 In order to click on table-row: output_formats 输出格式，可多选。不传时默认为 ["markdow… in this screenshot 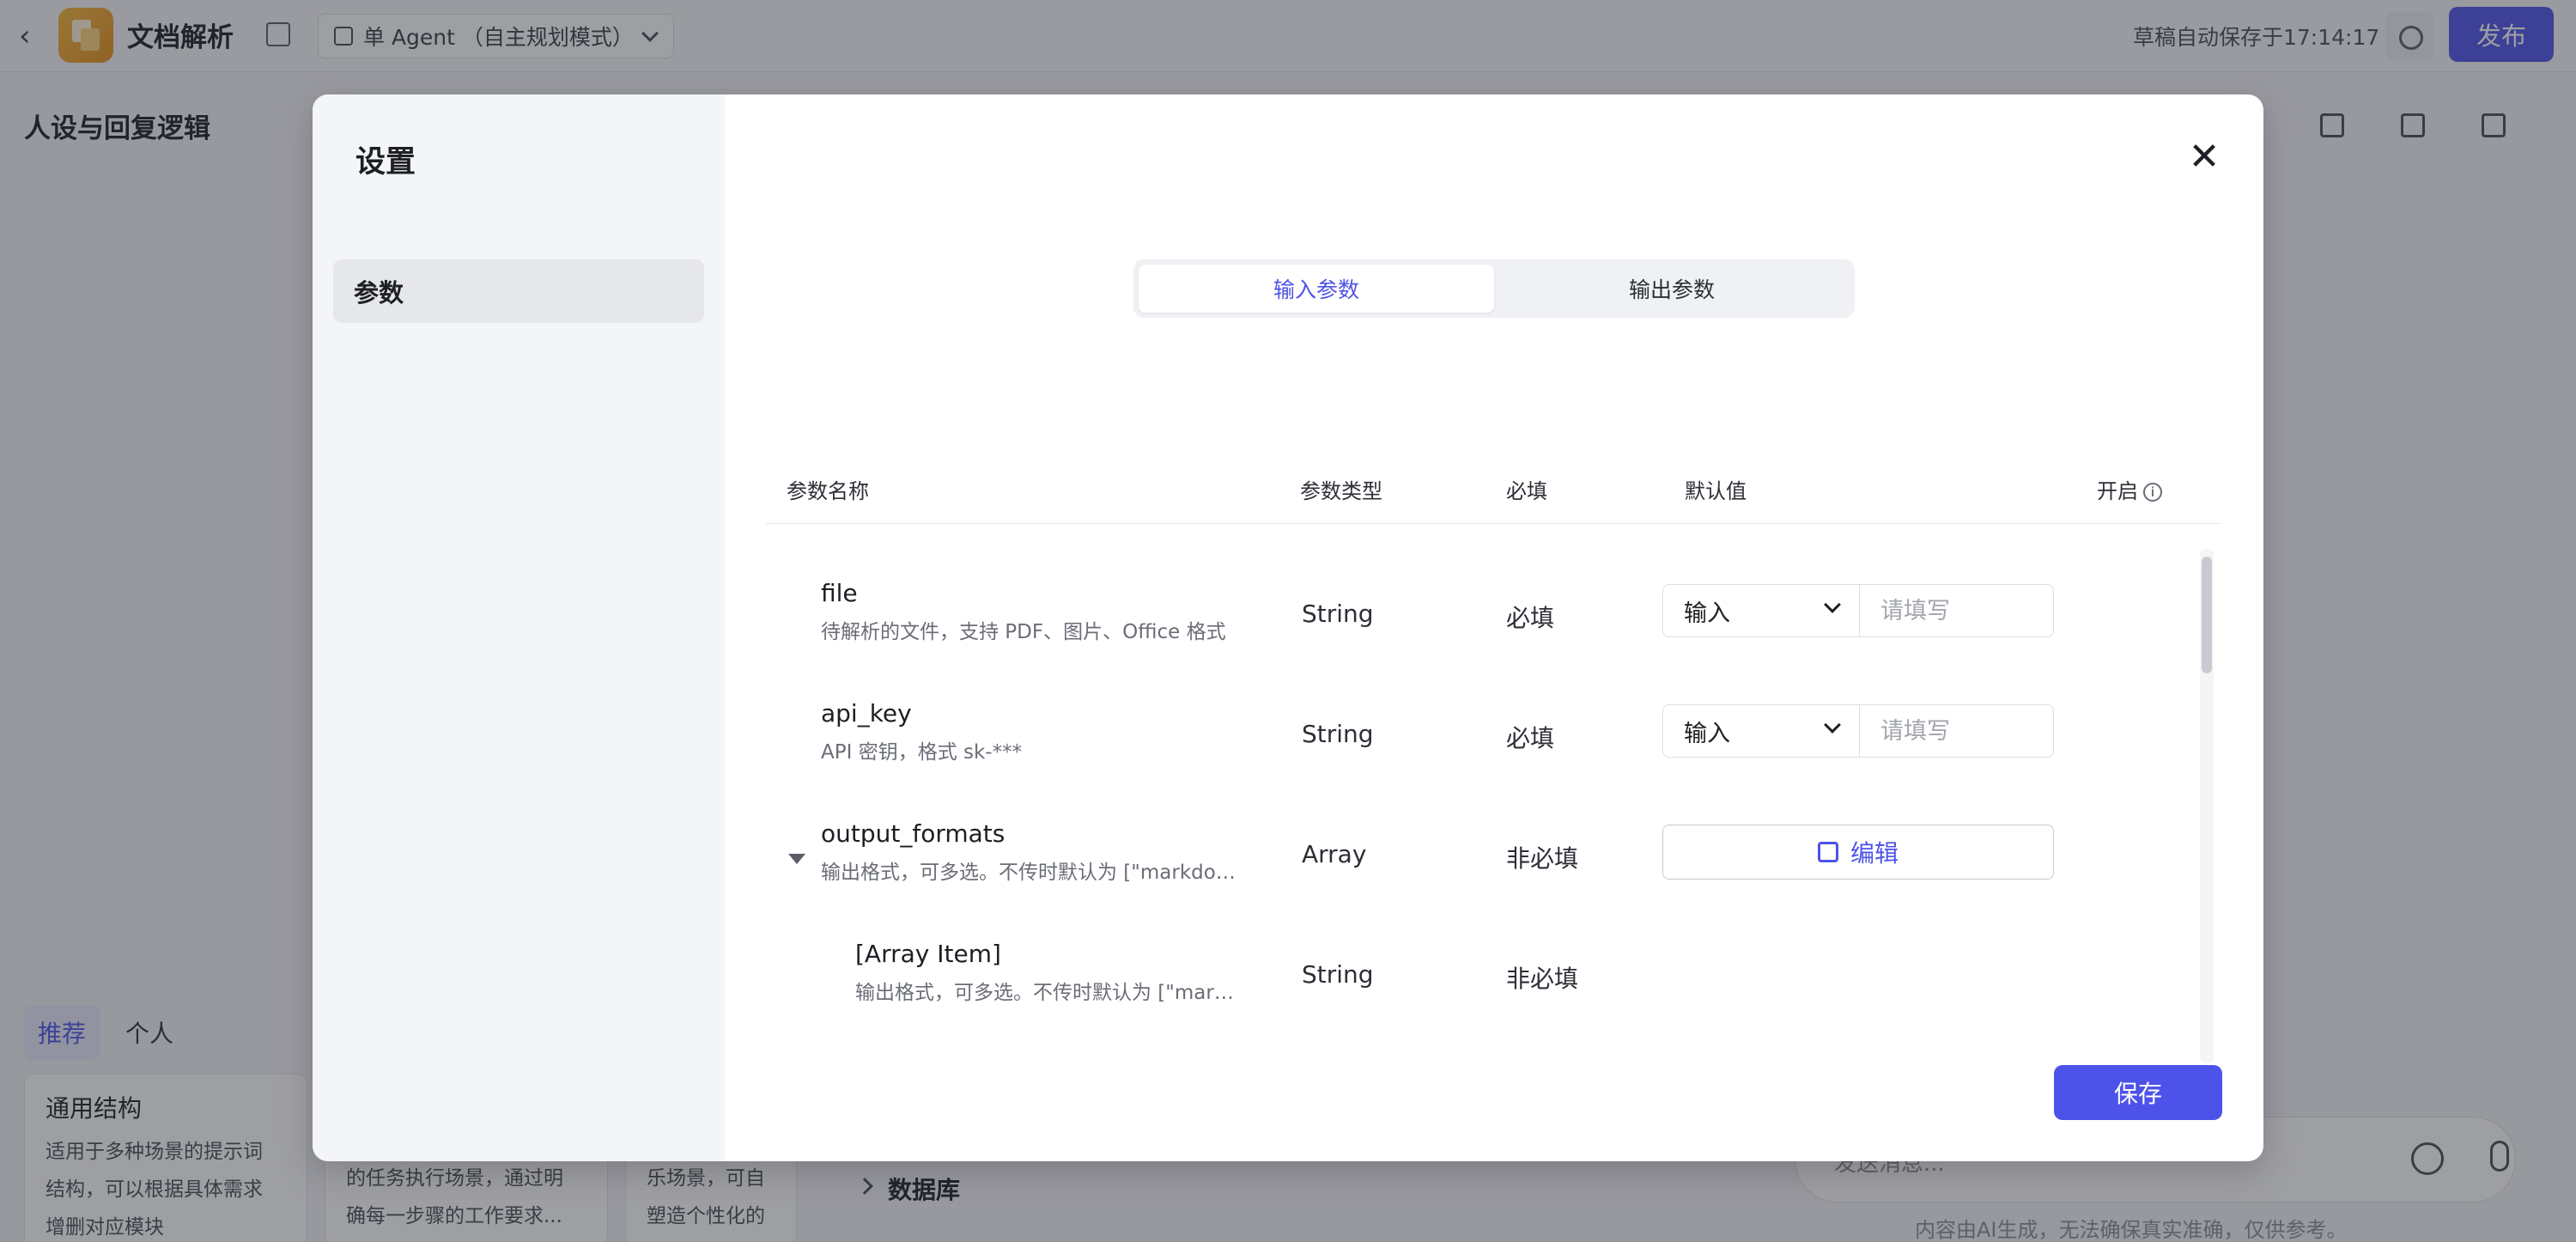, I will do `click(1487, 859)`.